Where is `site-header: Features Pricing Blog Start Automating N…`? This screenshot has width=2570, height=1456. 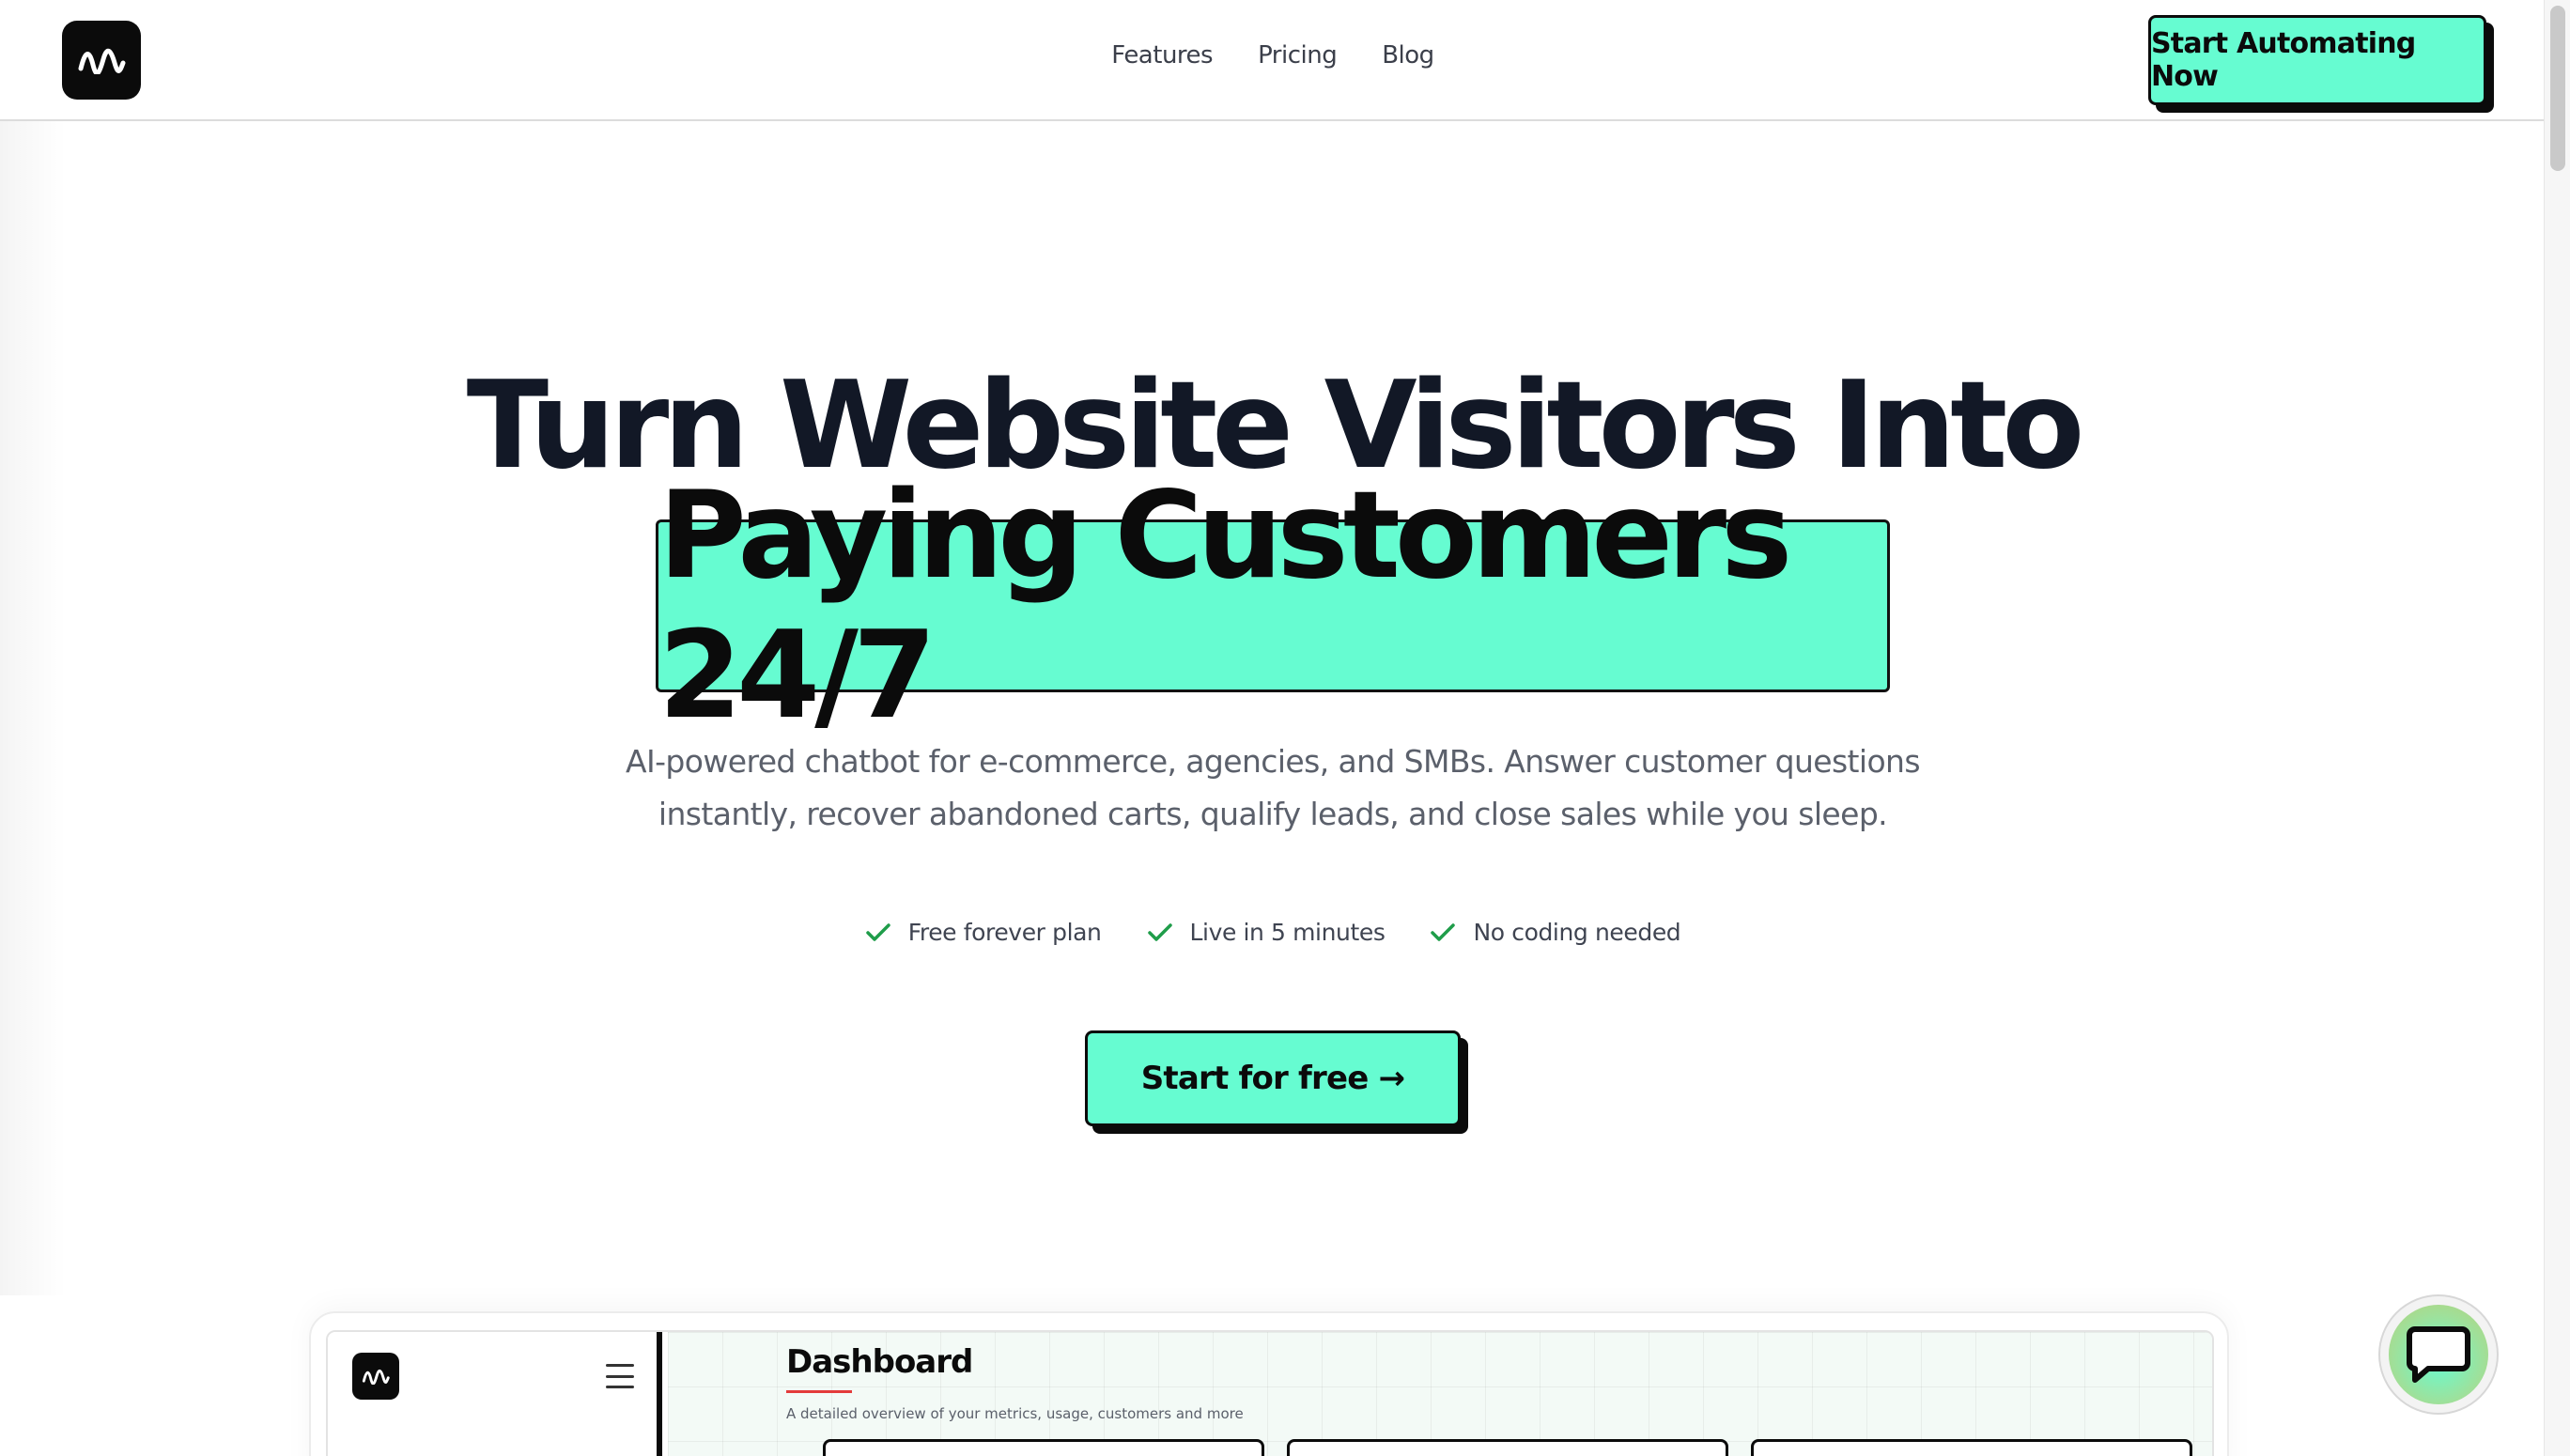 site-header: Features Pricing Blog Start Automating N… is located at coordinates (1273, 60).